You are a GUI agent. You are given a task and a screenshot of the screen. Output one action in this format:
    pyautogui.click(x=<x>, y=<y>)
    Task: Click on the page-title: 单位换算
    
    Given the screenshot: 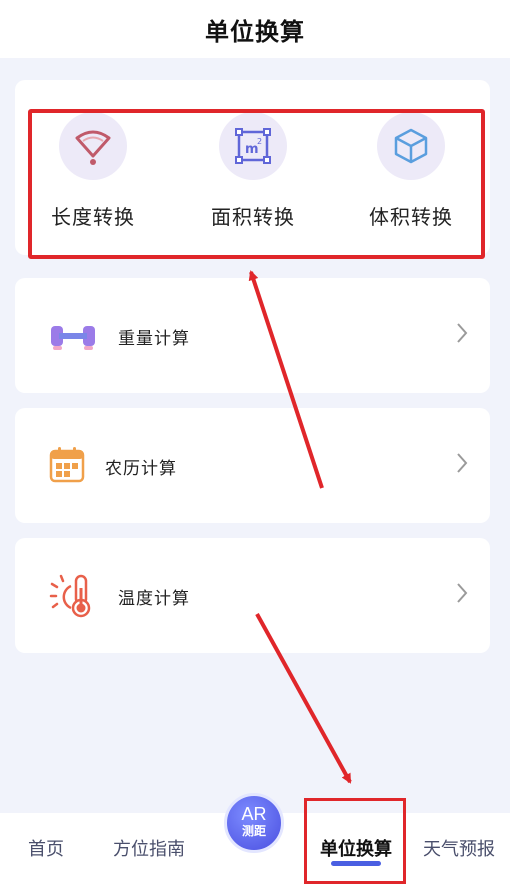 What is the action you would take?
    pyautogui.click(x=255, y=32)
    